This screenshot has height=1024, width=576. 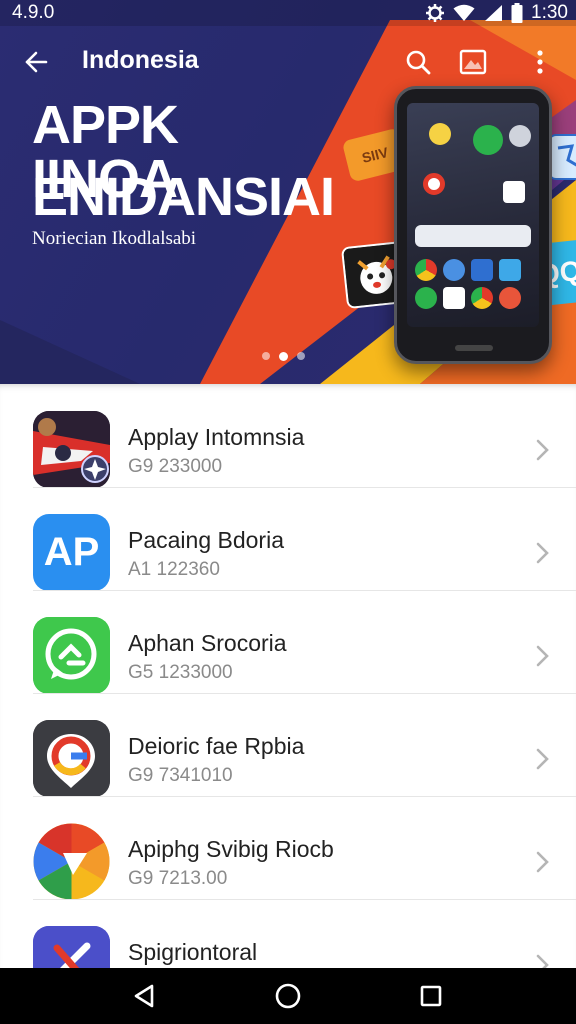 I want to click on floating-card-label: SIIV, so click(x=375, y=155).